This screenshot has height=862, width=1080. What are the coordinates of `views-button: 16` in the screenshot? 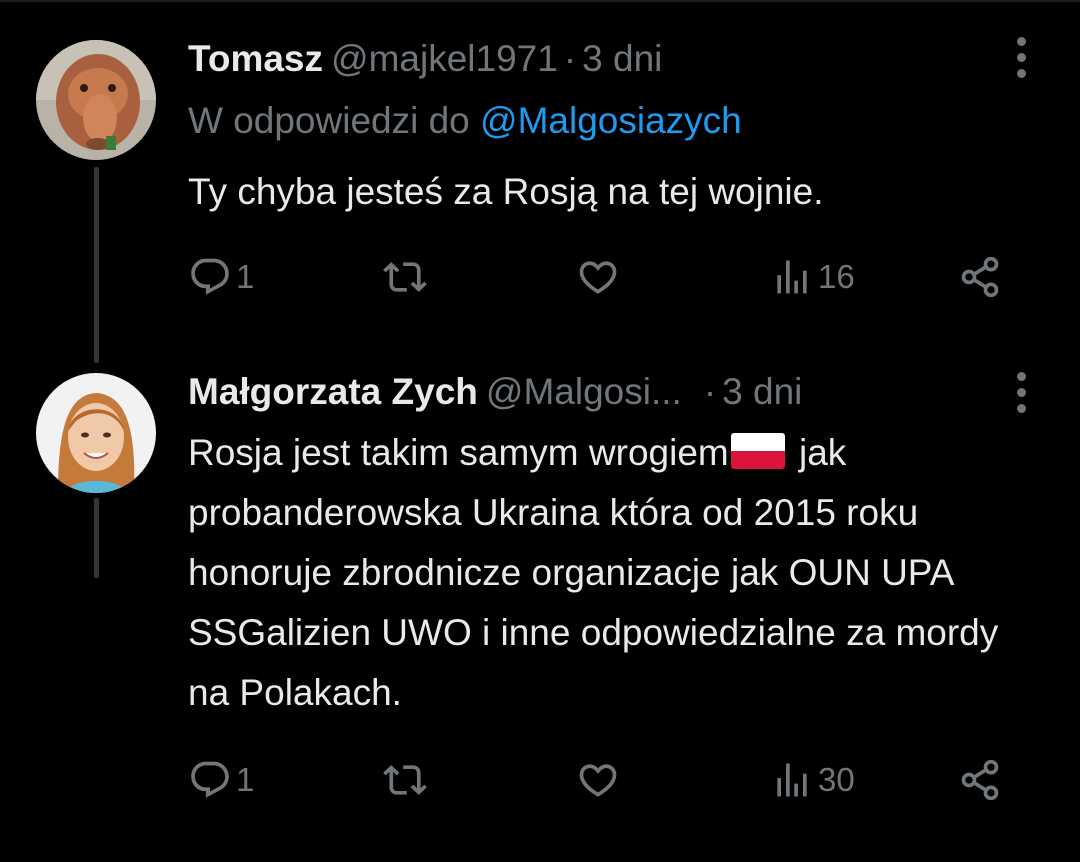 It's located at (812, 277).